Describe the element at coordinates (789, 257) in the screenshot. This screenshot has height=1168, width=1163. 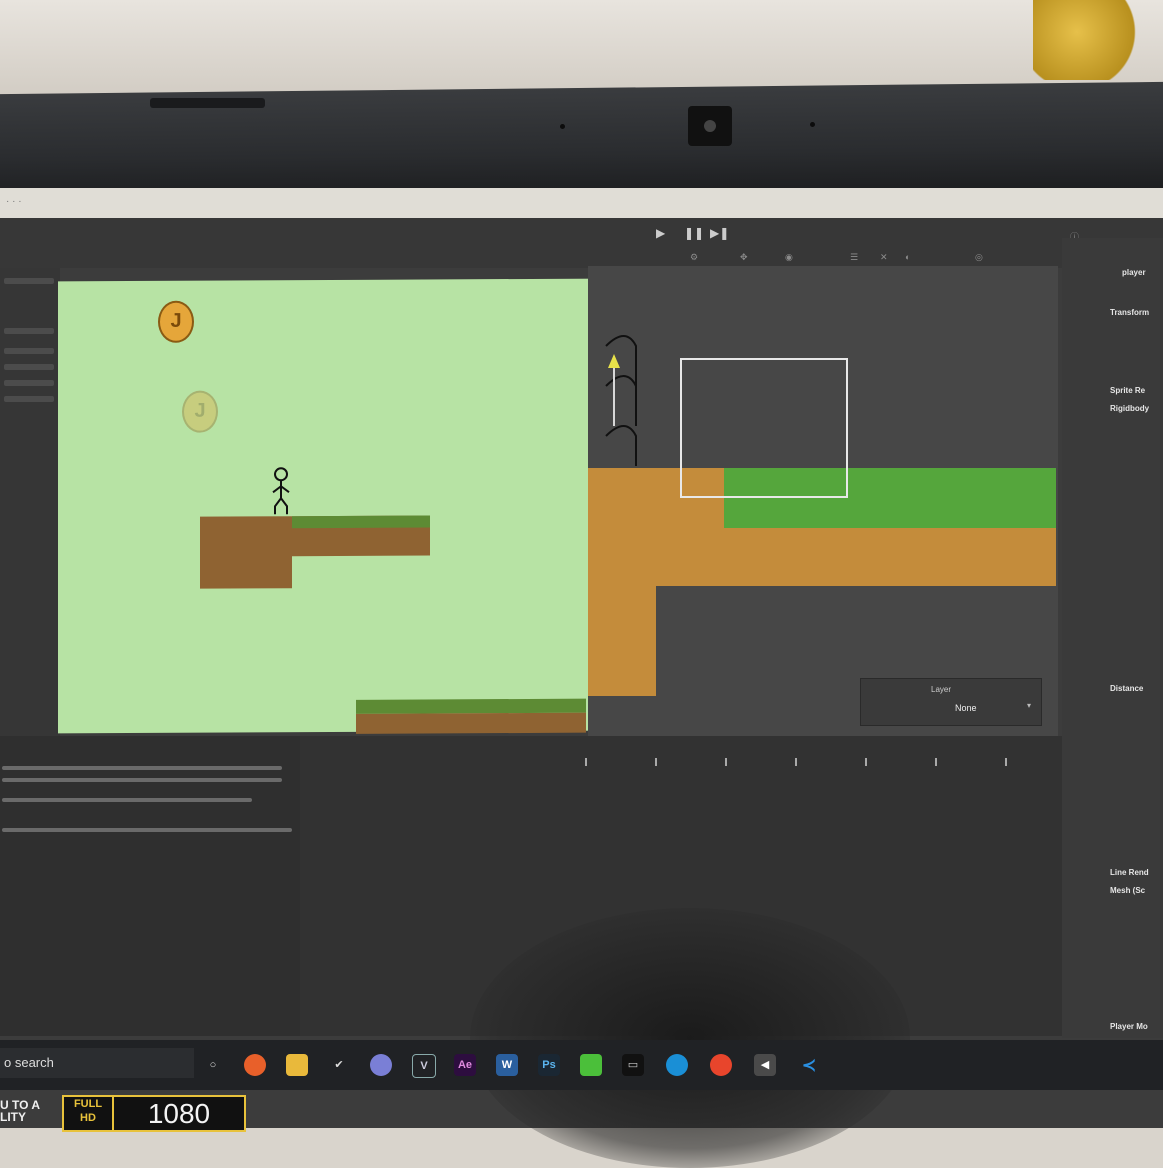
I see `scene-tool: ◉` at that location.